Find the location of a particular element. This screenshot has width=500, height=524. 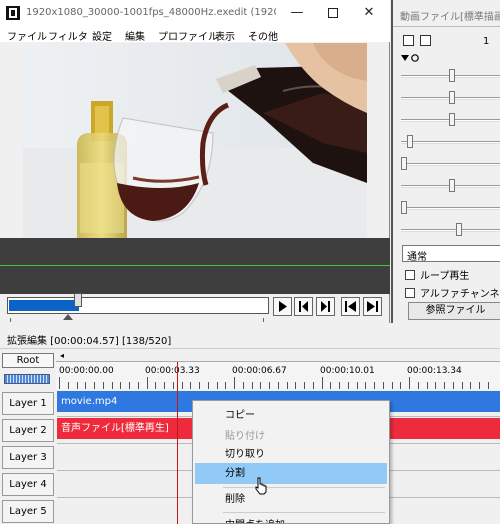

menu-item-add-midpoint: 中間点を追加 is located at coordinates (291, 519).